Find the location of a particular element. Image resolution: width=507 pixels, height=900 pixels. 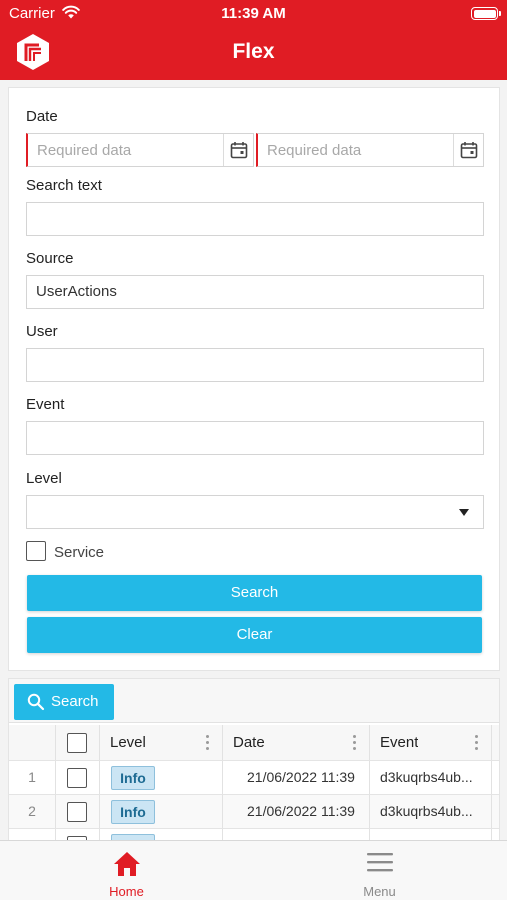

date-from-picker-button is located at coordinates (238, 150).